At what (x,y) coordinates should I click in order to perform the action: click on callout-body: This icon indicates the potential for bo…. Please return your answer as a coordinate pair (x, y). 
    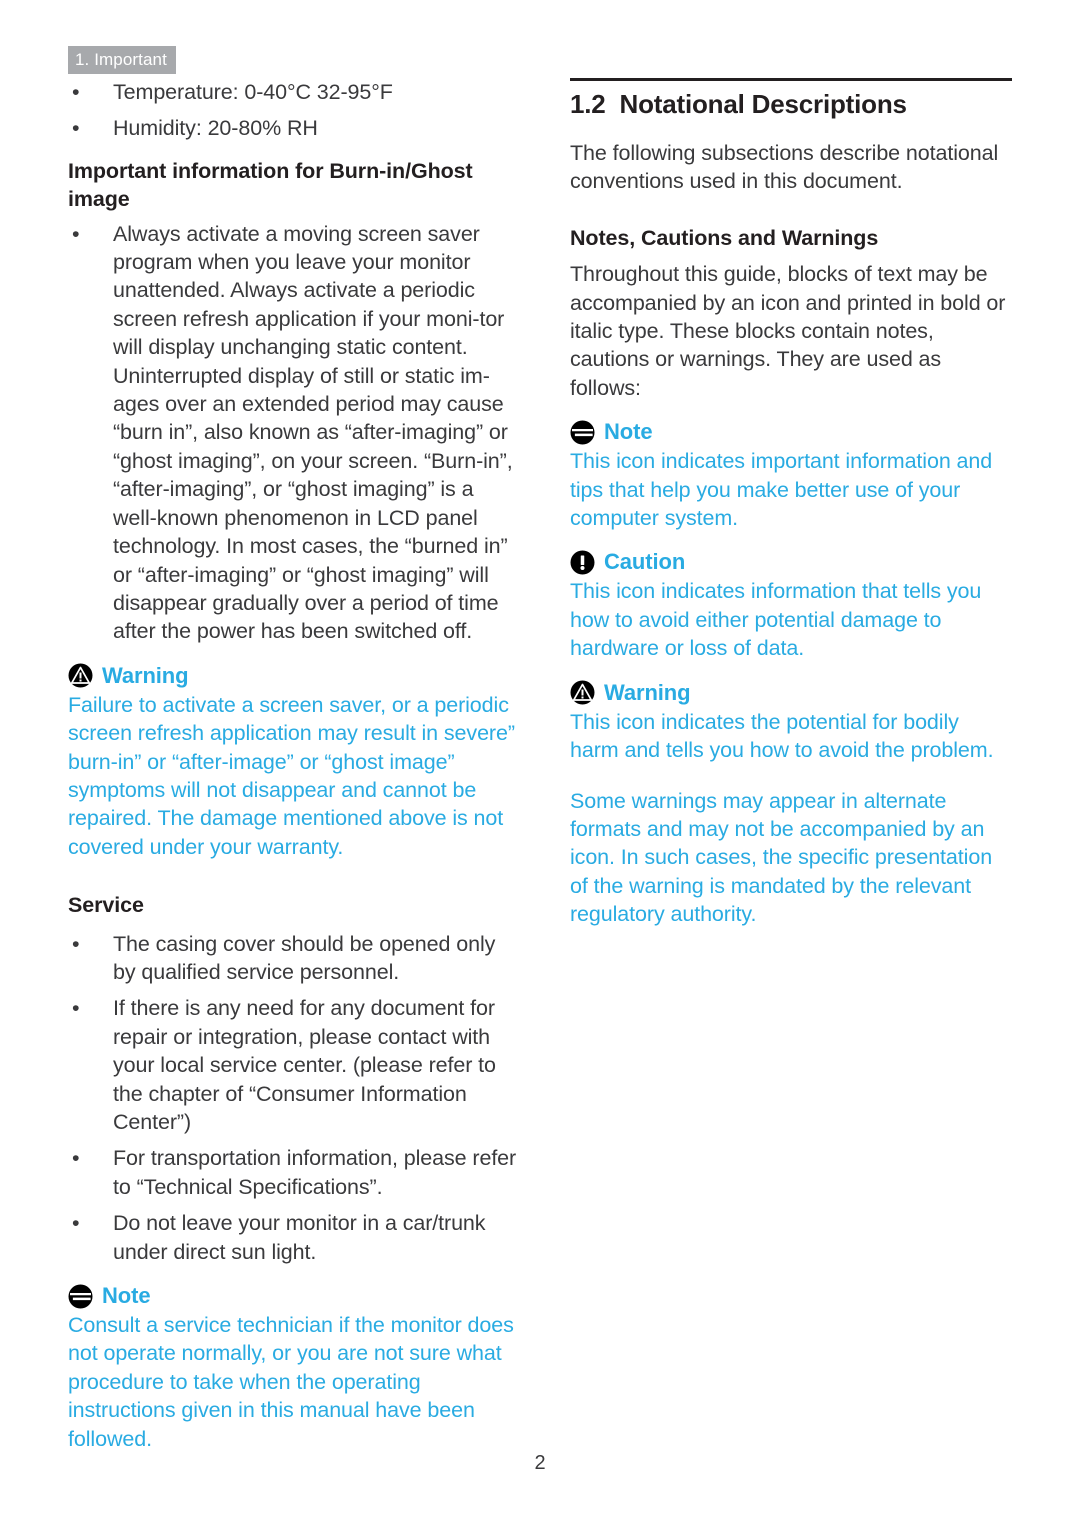
    Looking at the image, I should click on (782, 736).